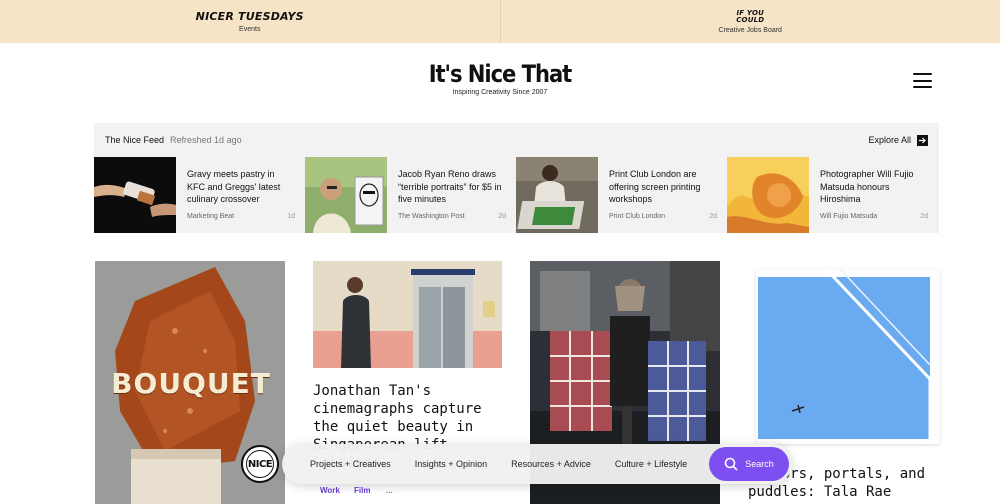 This screenshot has height=504, width=1000. Describe the element at coordinates (362, 490) in the screenshot. I see `tag-film: Film` at that location.